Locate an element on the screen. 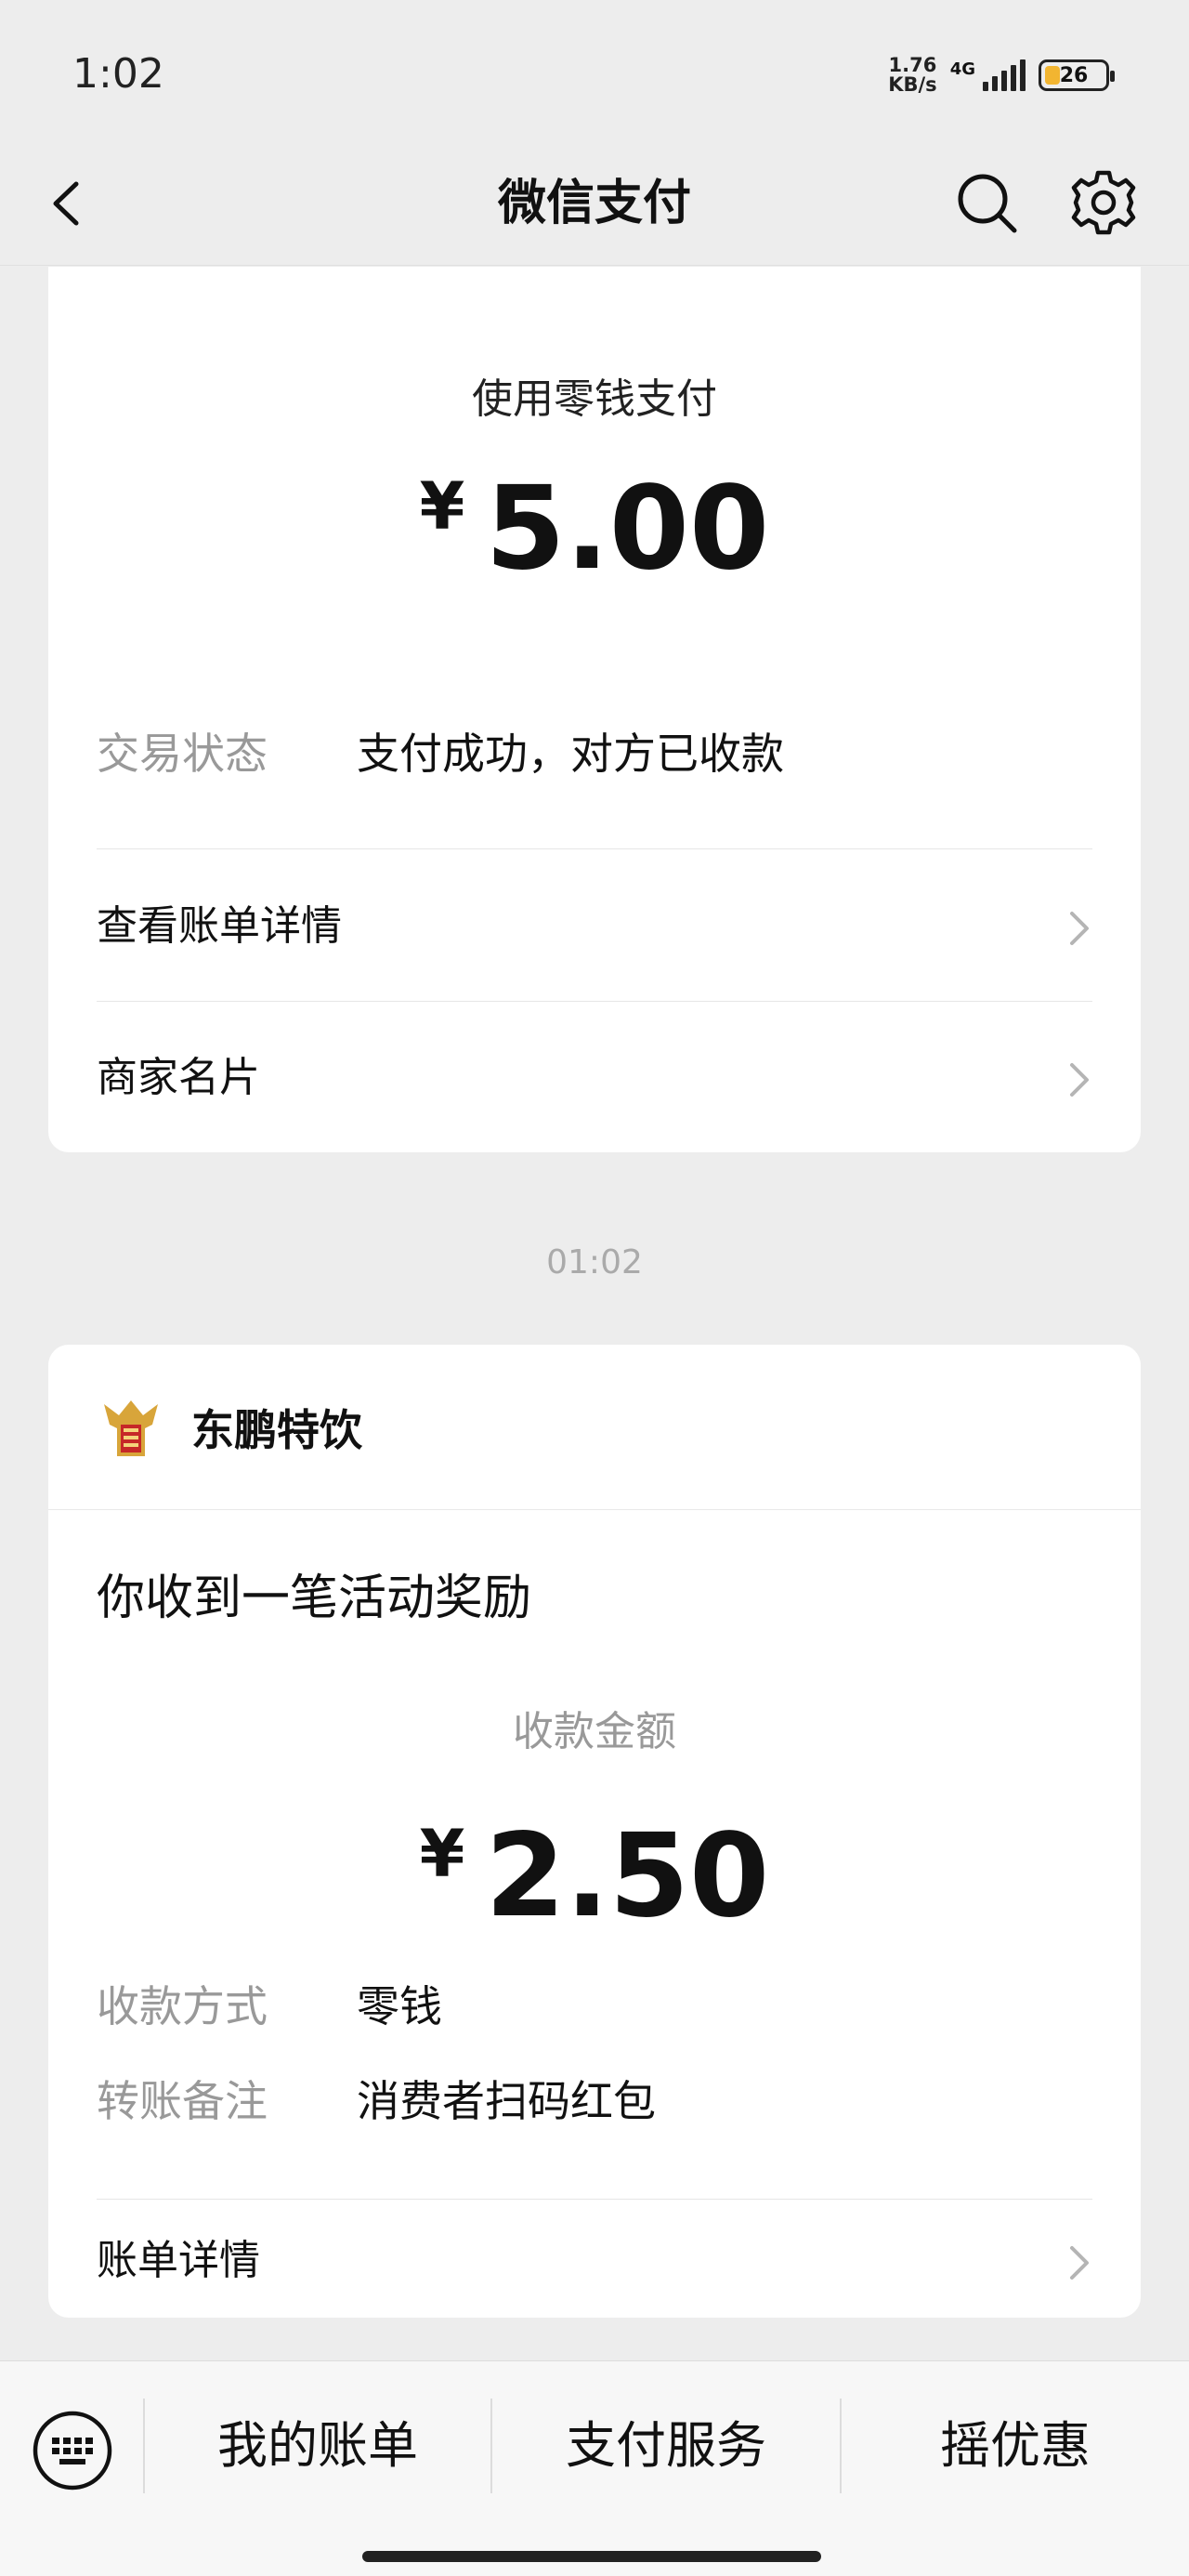 The height and width of the screenshot is (2576, 1189). battery-icon: 26 is located at coordinates (1077, 75).